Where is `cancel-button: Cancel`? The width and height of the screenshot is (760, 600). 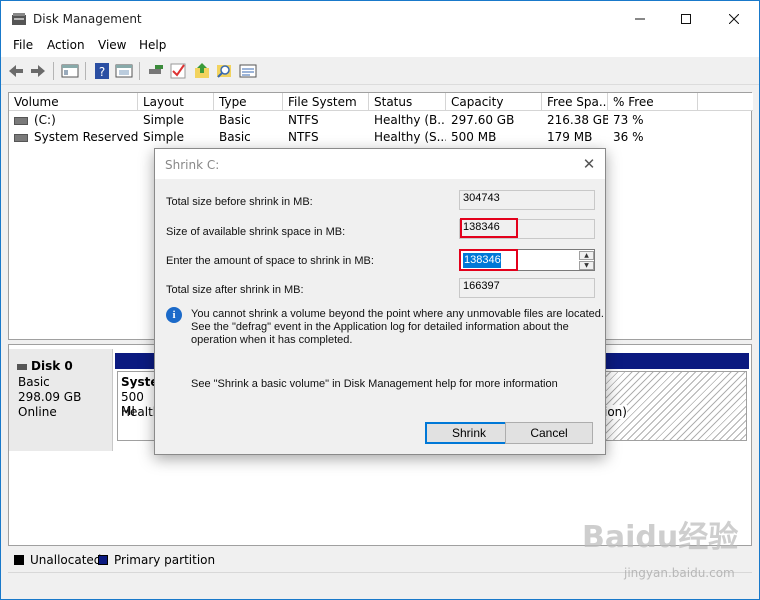 cancel-button: Cancel is located at coordinates (549, 433).